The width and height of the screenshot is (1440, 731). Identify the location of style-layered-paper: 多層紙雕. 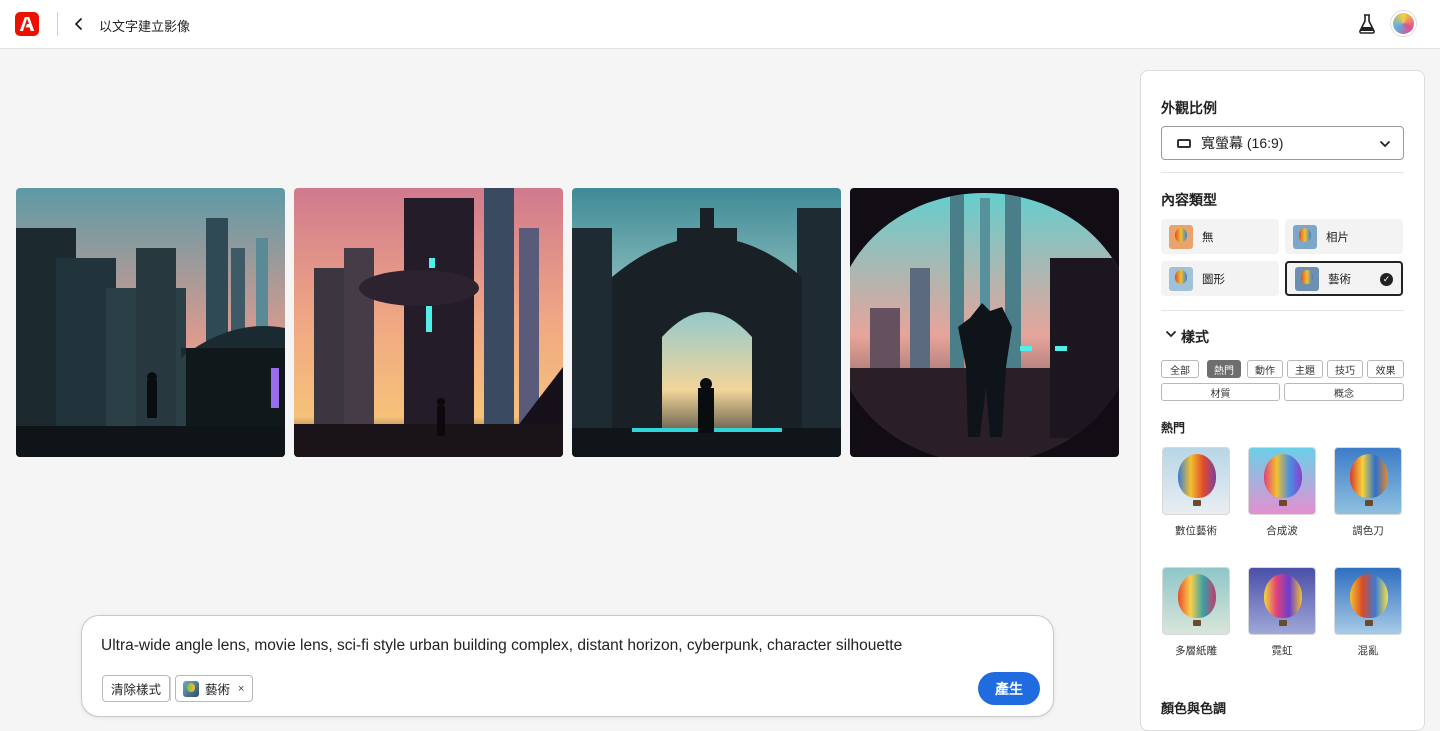
(1196, 612).